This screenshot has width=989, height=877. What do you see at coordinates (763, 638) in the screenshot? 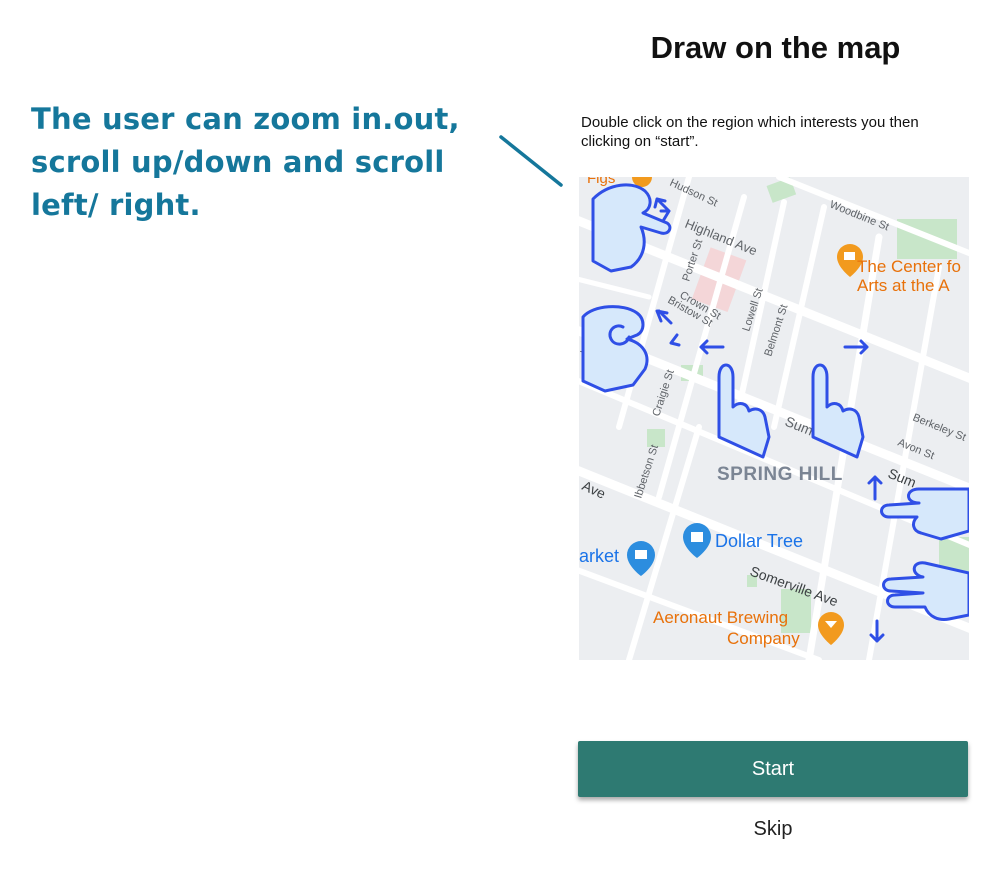
I see `brewing-label-2: Company` at bounding box center [763, 638].